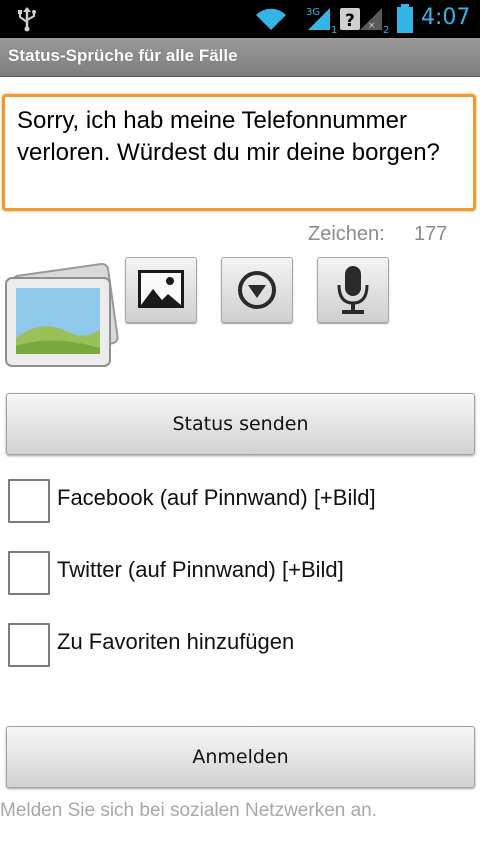  I want to click on login-button: Anmelden, so click(240, 757).